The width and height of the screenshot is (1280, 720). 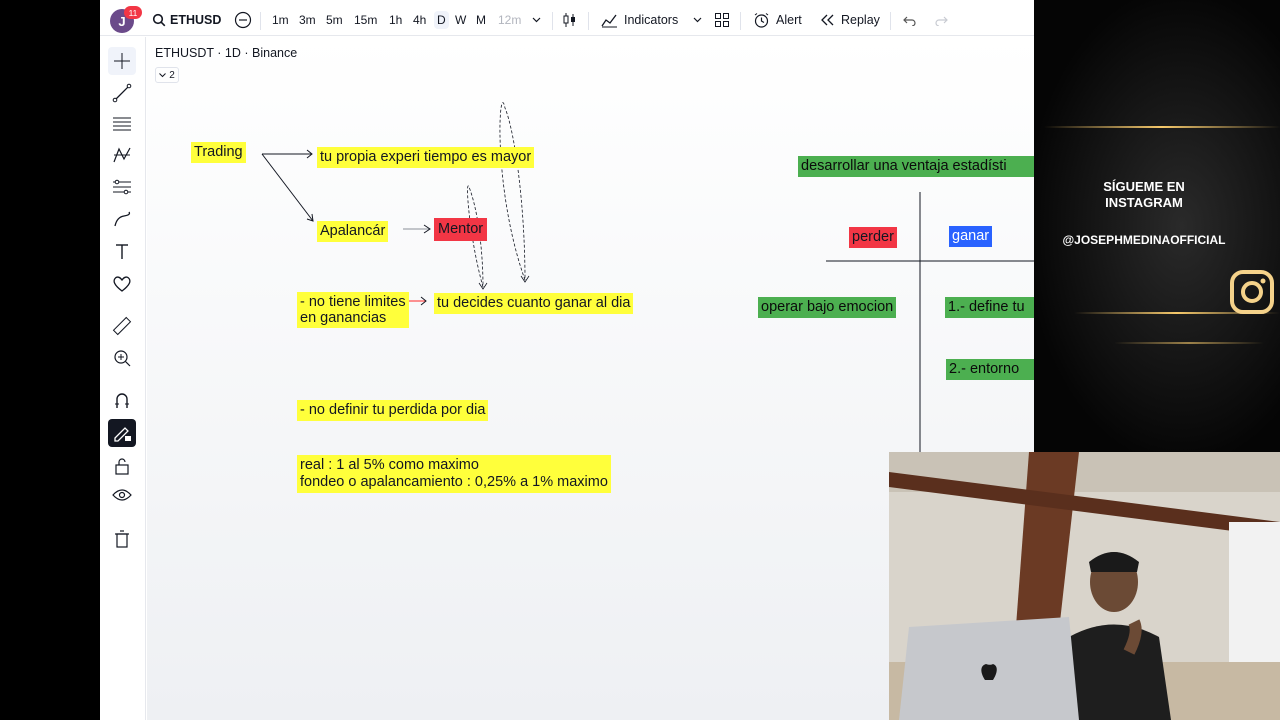 What do you see at coordinates (419, 20) in the screenshot?
I see `interval-4h: 4h` at bounding box center [419, 20].